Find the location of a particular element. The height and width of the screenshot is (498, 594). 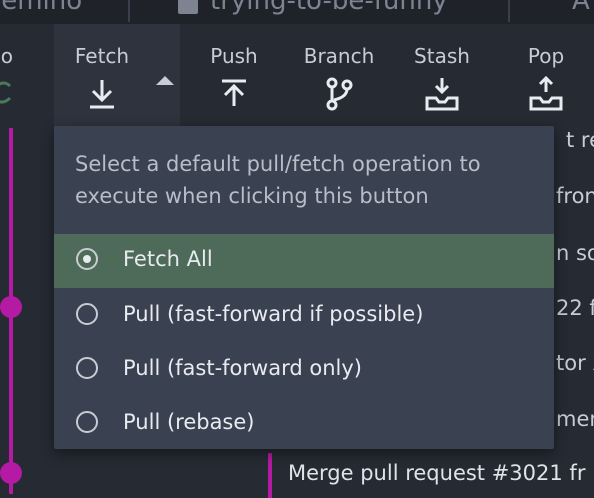

option-label: Pull (rebase) is located at coordinates (189, 422).